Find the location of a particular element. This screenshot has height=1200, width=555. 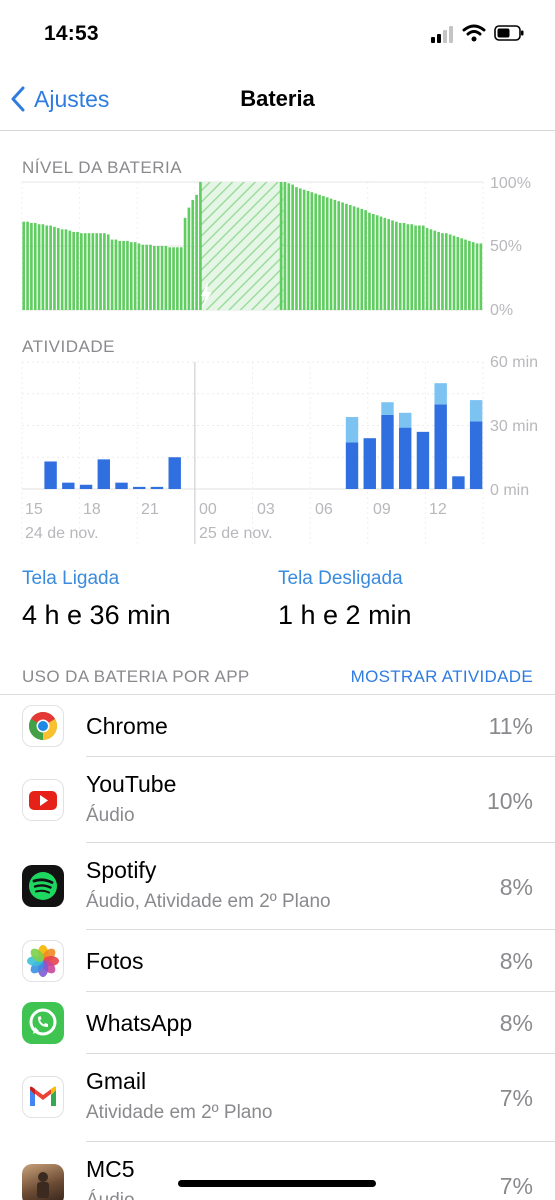

photos-icon is located at coordinates (43, 961).